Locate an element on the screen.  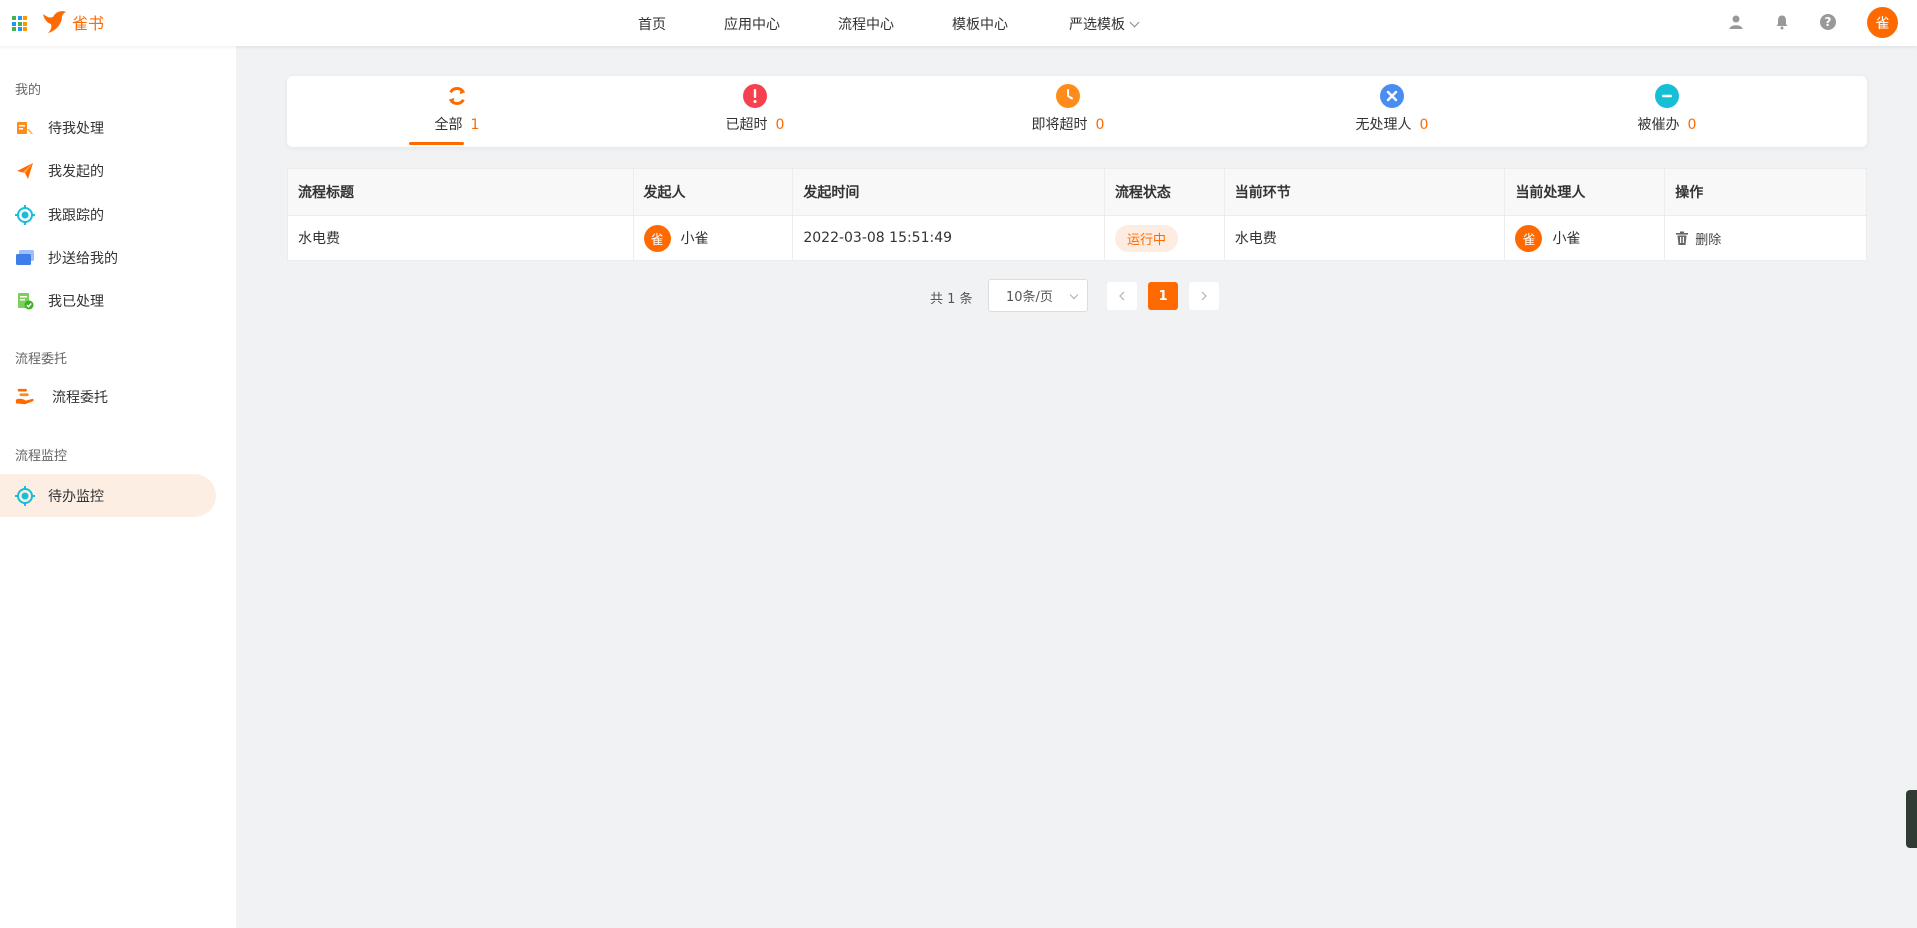
top-bar: 雀书 首页 应用中心 流程中心 模板中心 严选模板 ? 雀 is located at coordinates (958, 23).